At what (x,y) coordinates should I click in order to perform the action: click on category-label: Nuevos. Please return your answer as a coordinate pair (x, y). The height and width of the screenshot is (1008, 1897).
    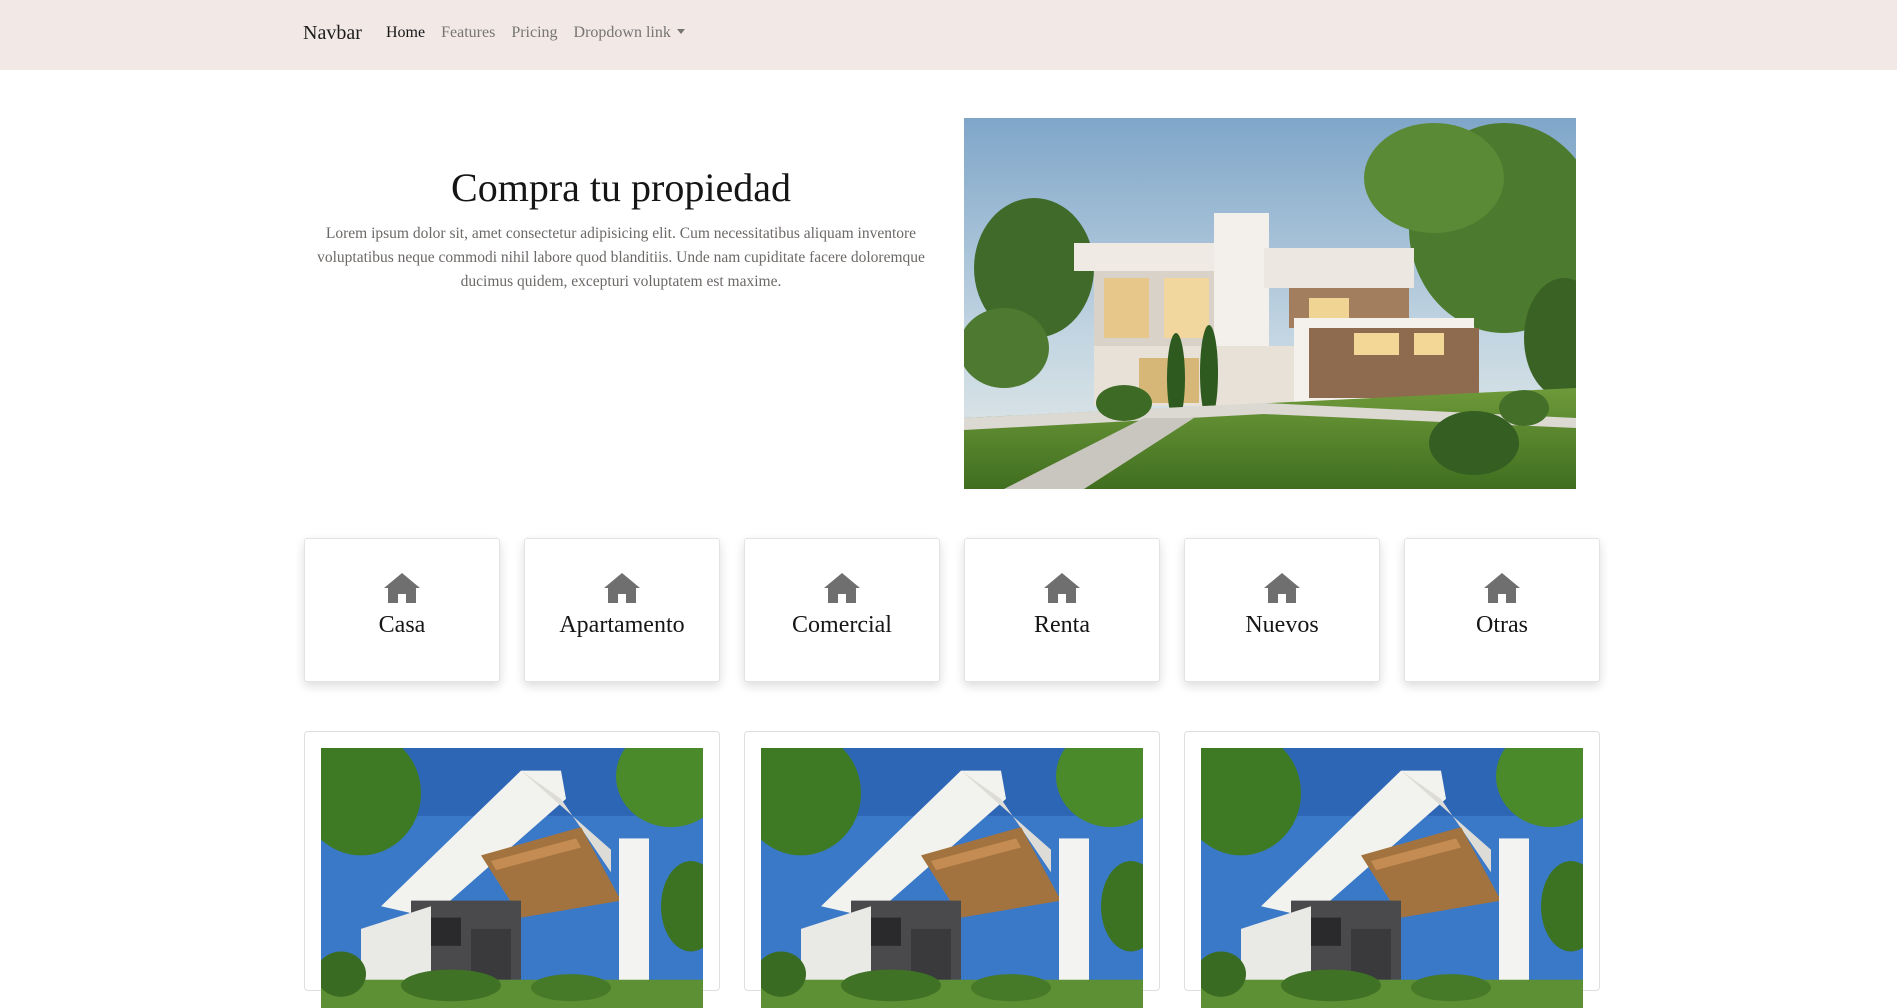
    Looking at the image, I should click on (1282, 625).